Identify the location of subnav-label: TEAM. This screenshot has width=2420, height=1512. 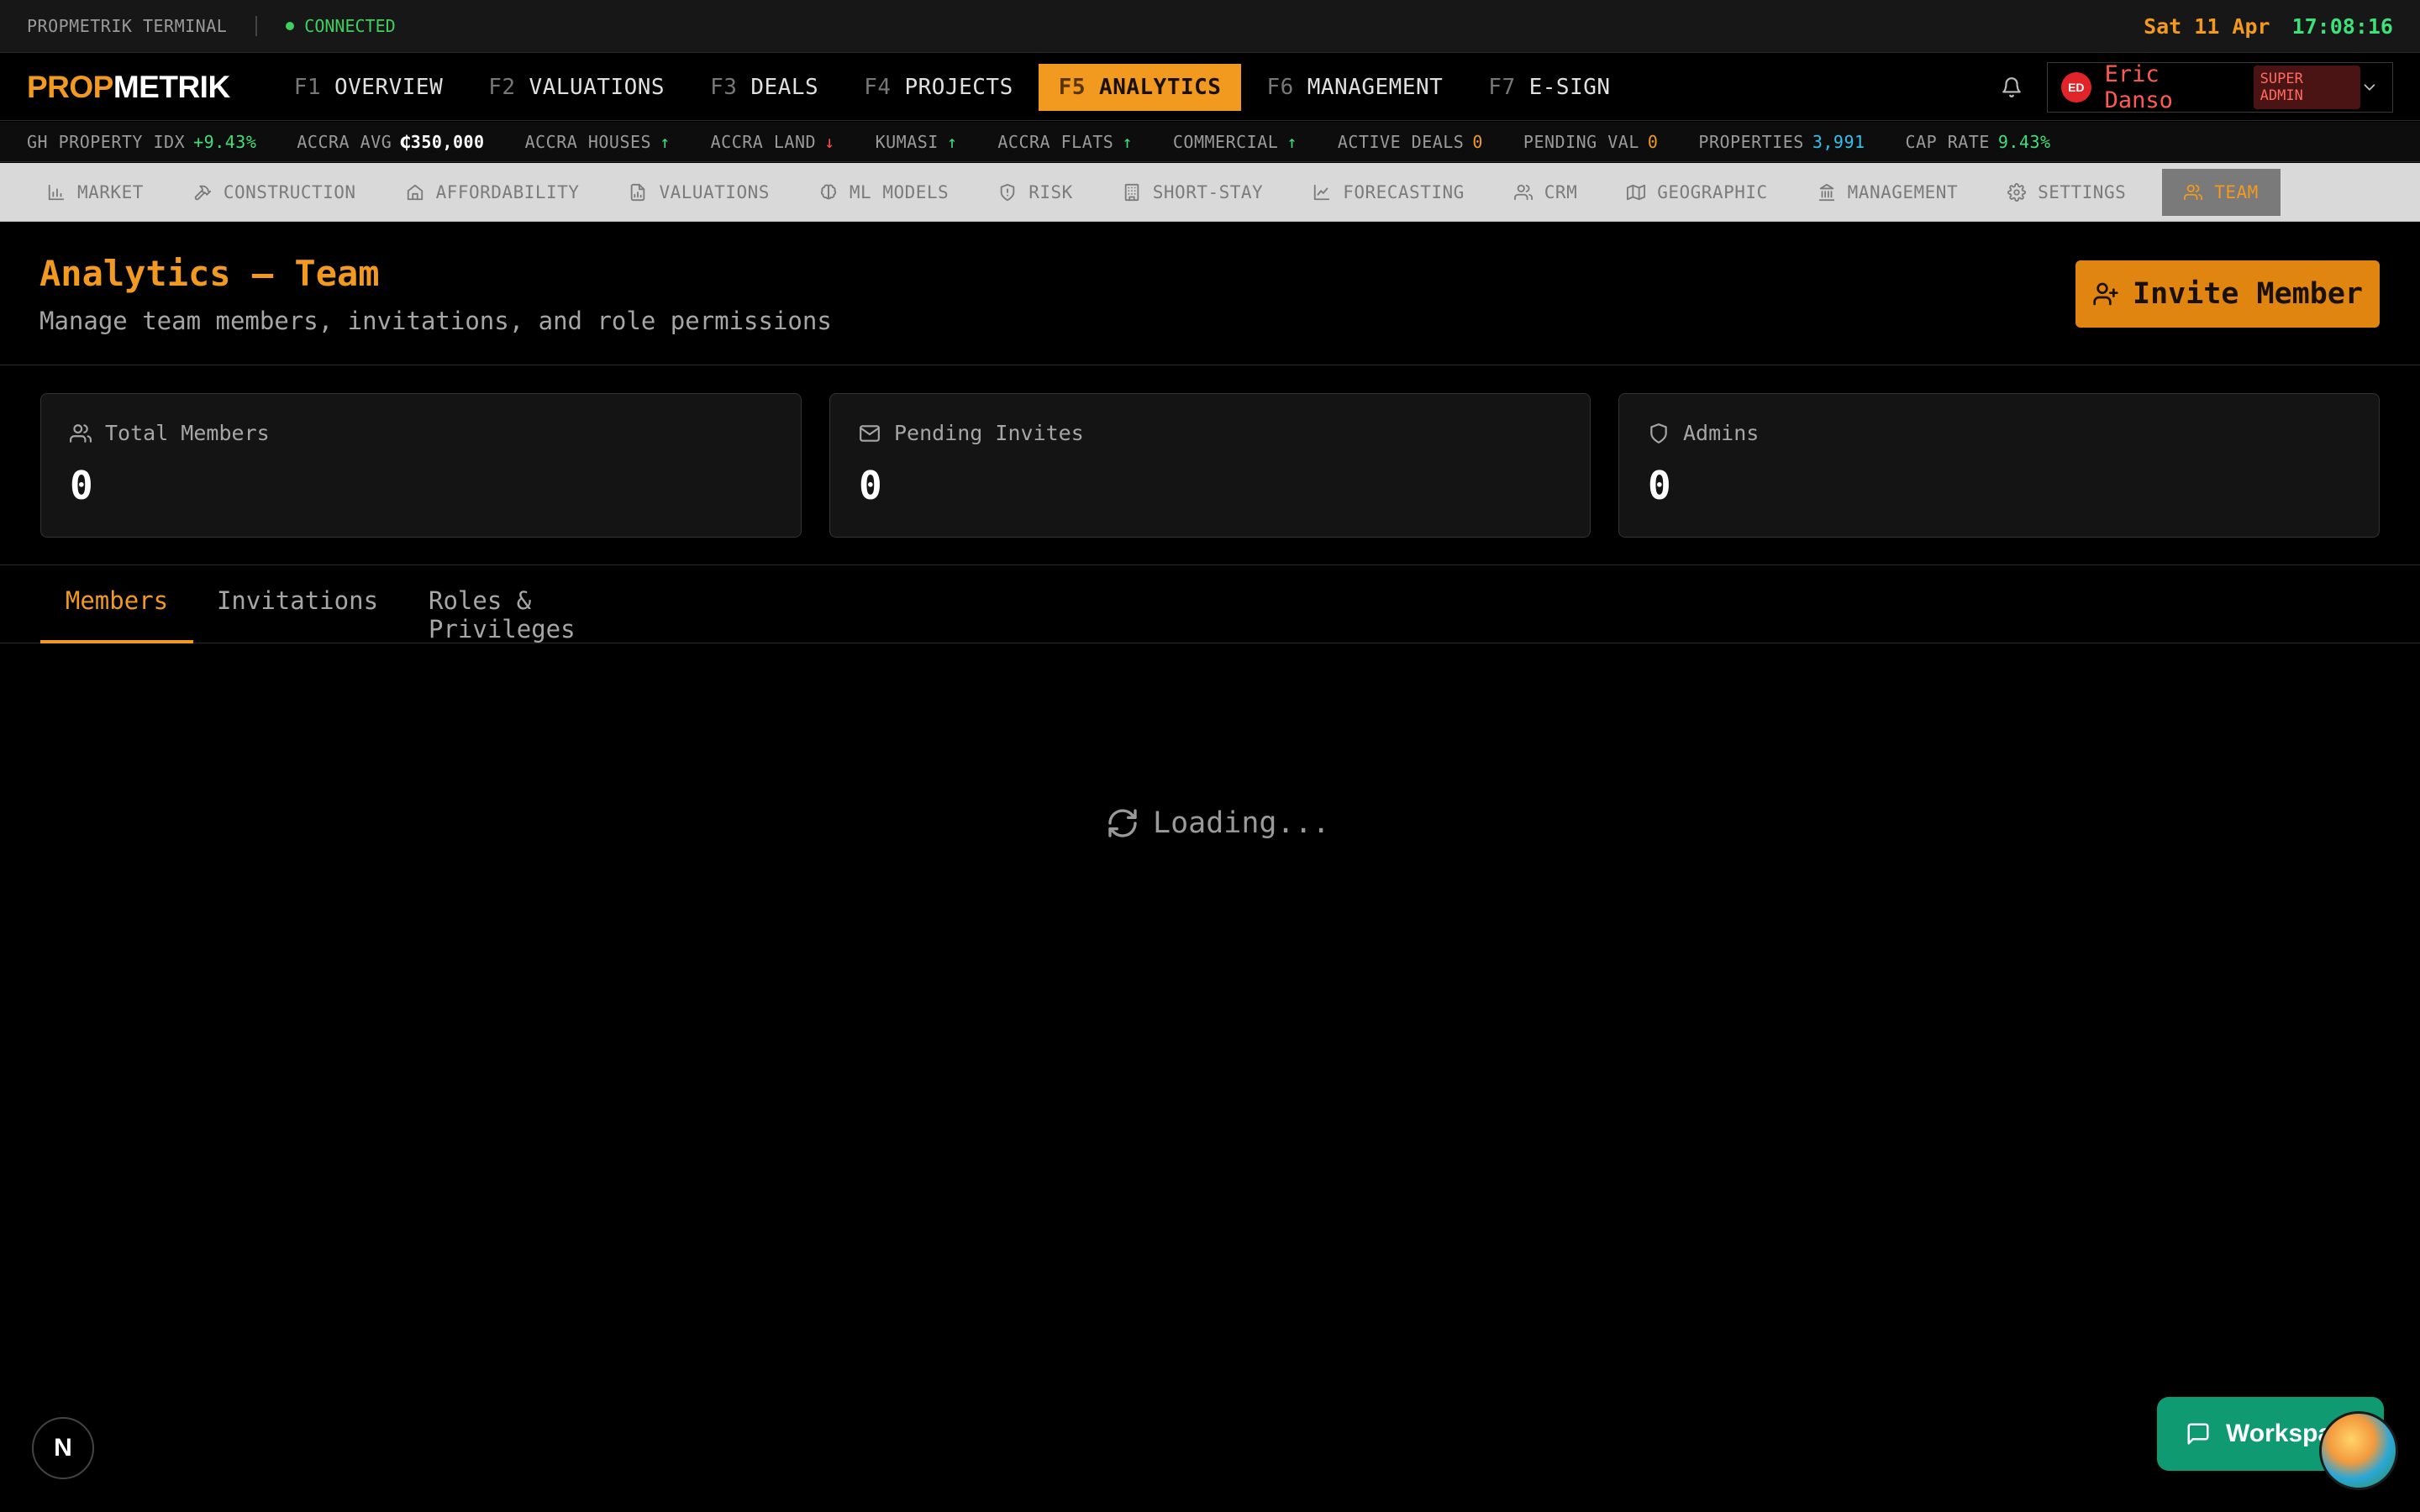
(2236, 191).